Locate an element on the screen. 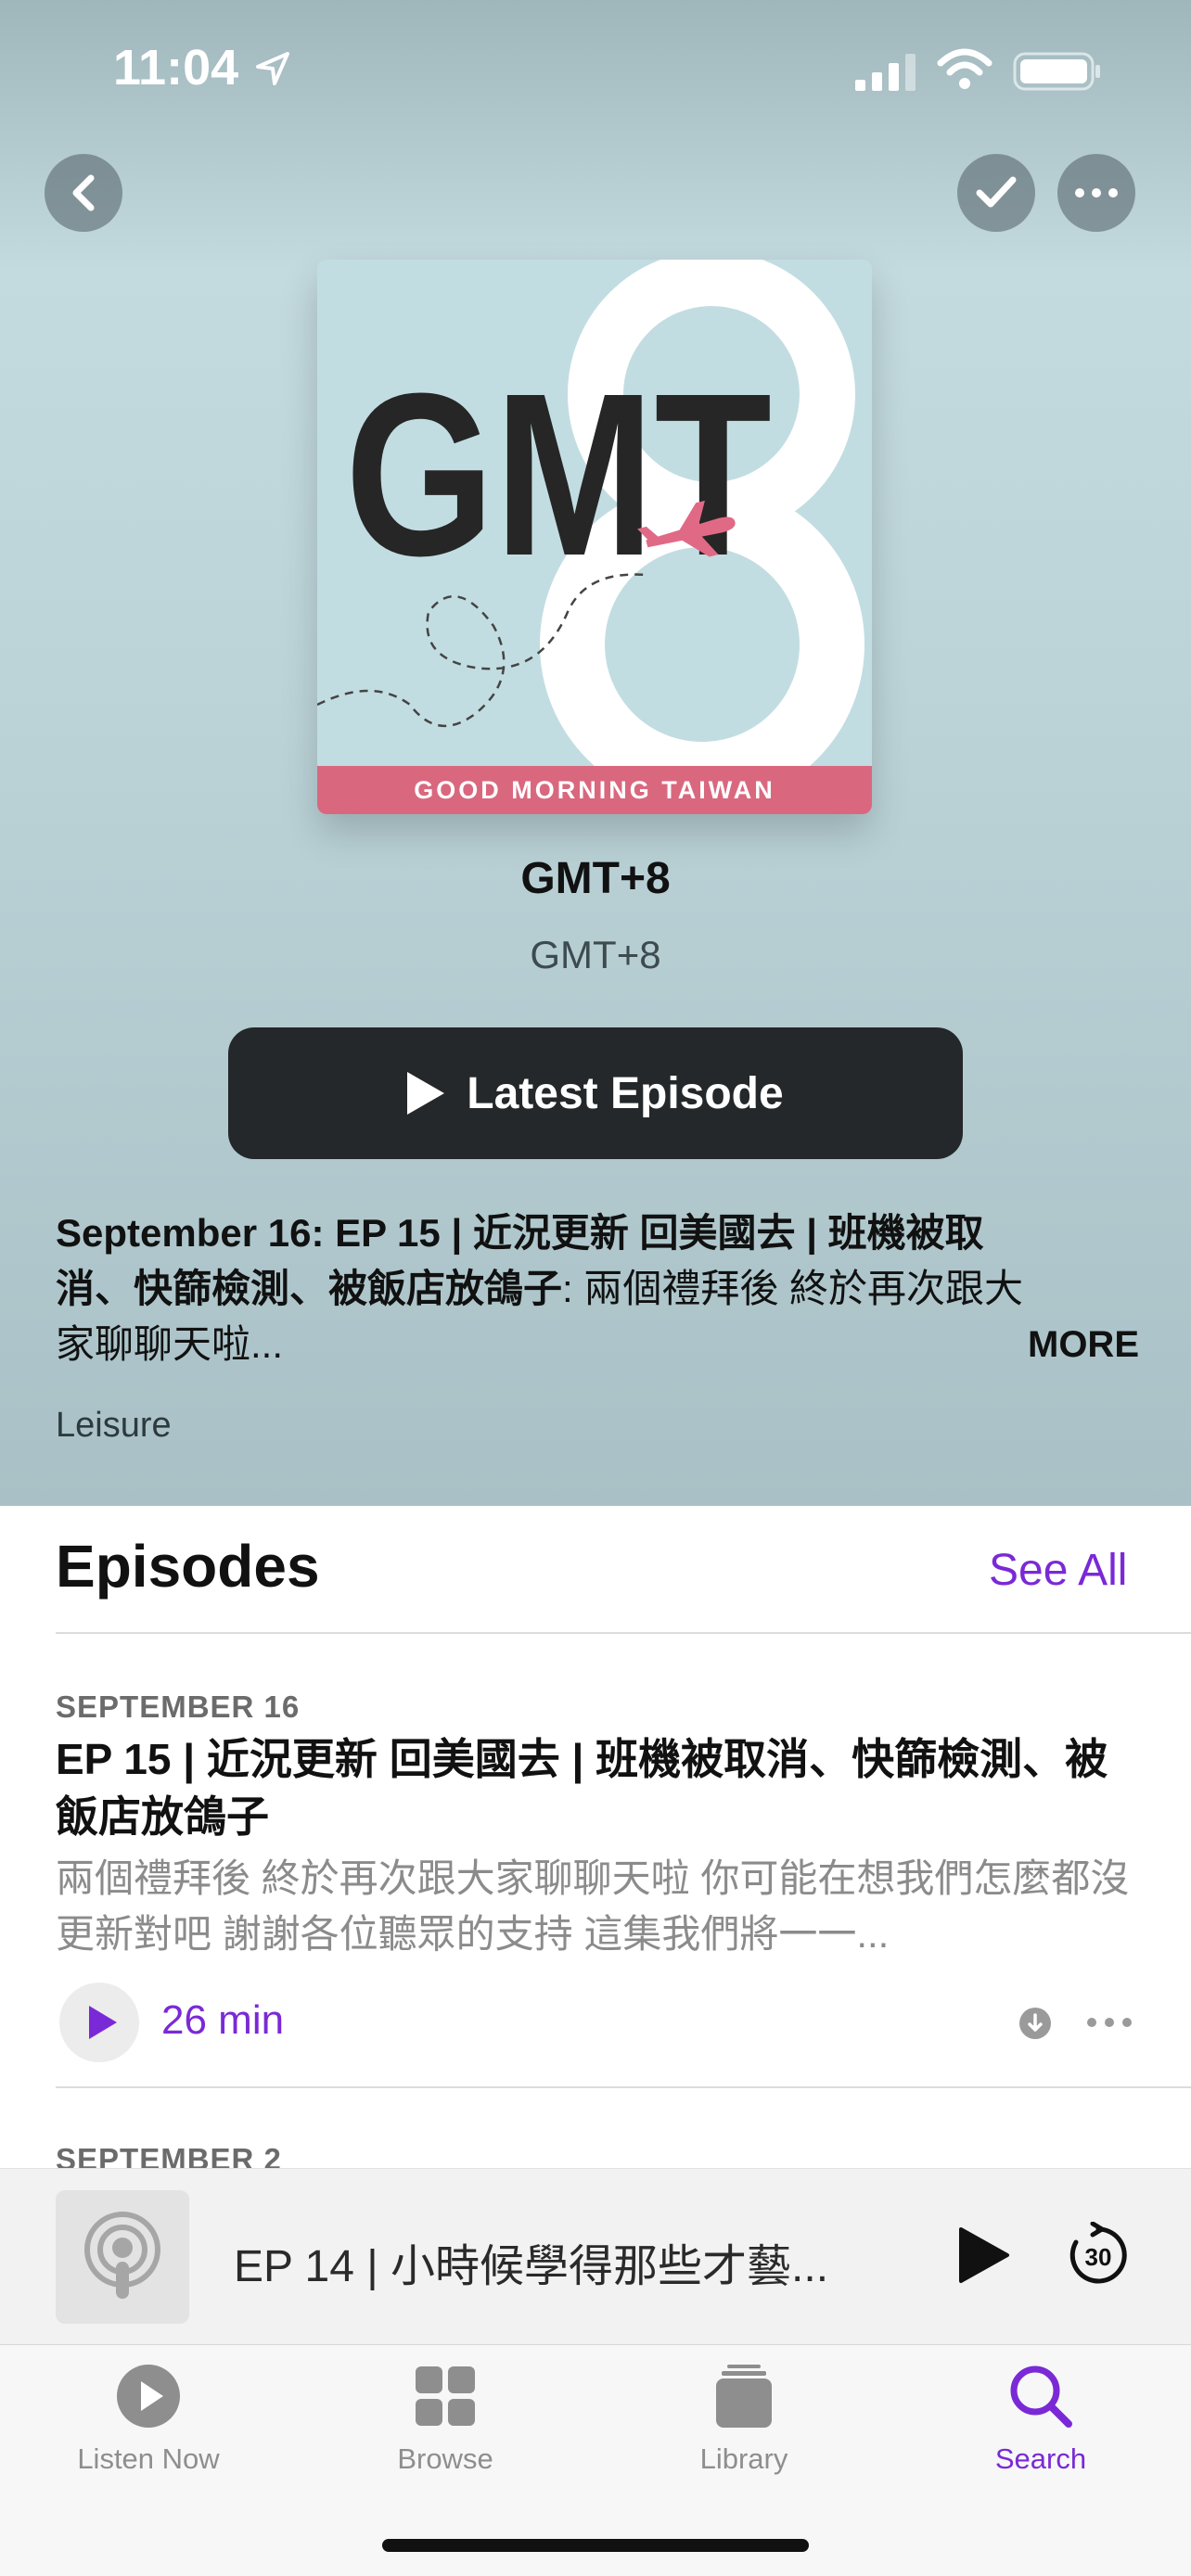 The image size is (1191, 2576). chevron-left-icon is located at coordinates (83, 192).